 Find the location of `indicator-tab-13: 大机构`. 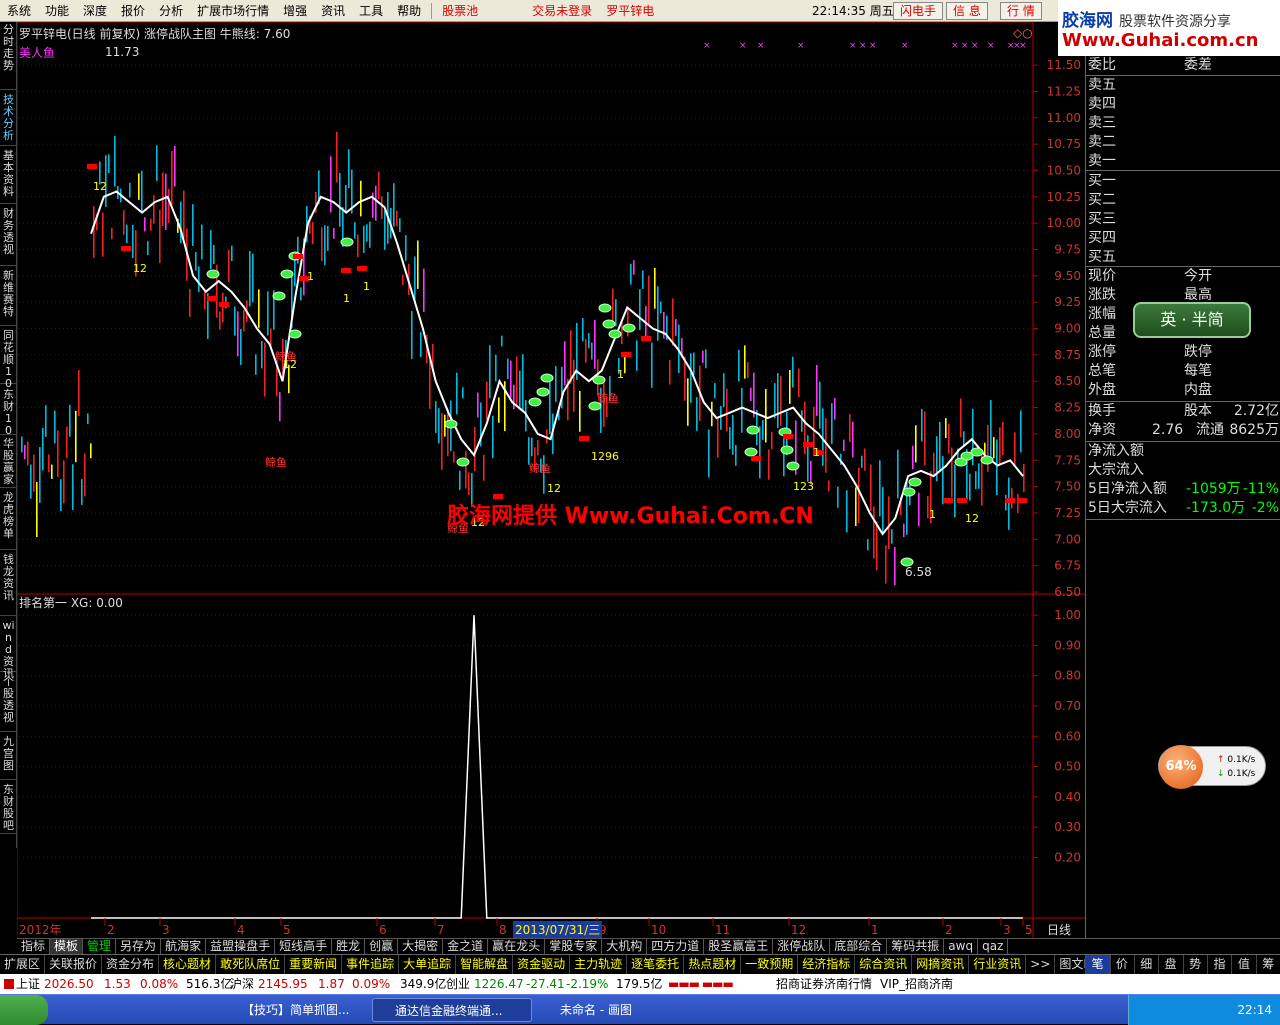

indicator-tab-13: 大机构 is located at coordinates (625, 946).